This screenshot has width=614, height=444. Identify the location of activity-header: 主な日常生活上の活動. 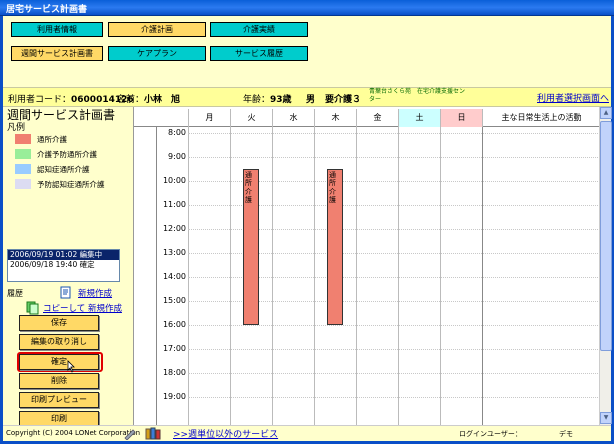
(541, 118).